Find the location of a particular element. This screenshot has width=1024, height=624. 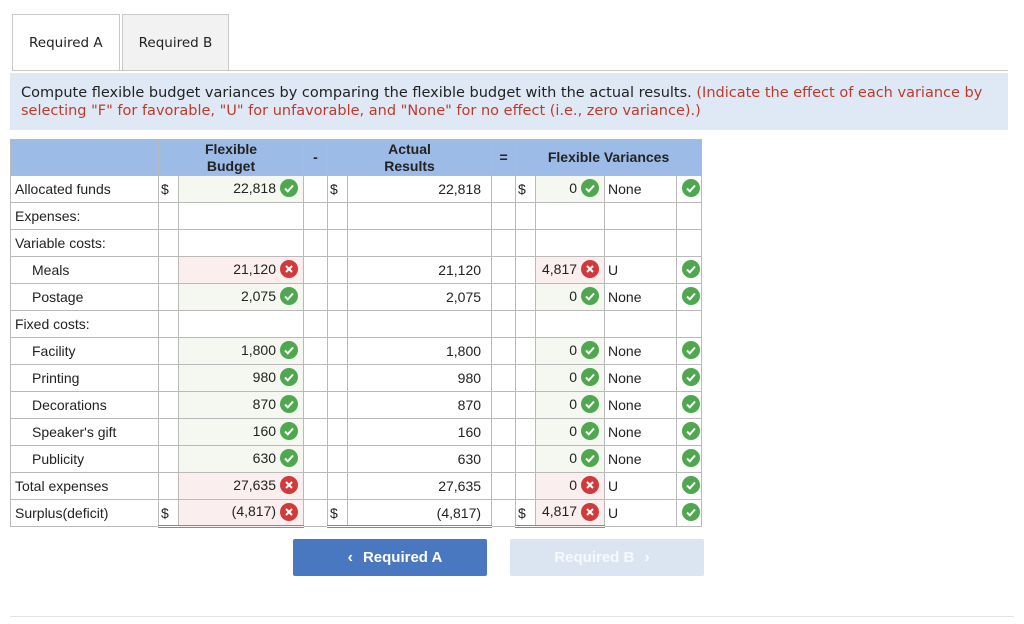

flexible-budget-input: 22,818 is located at coordinates (241, 189).